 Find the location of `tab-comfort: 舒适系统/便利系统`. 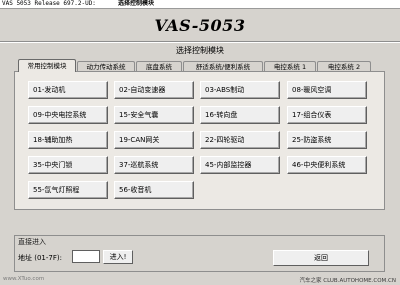

tab-comfort: 舒适系统/便利系统 is located at coordinates (223, 66).